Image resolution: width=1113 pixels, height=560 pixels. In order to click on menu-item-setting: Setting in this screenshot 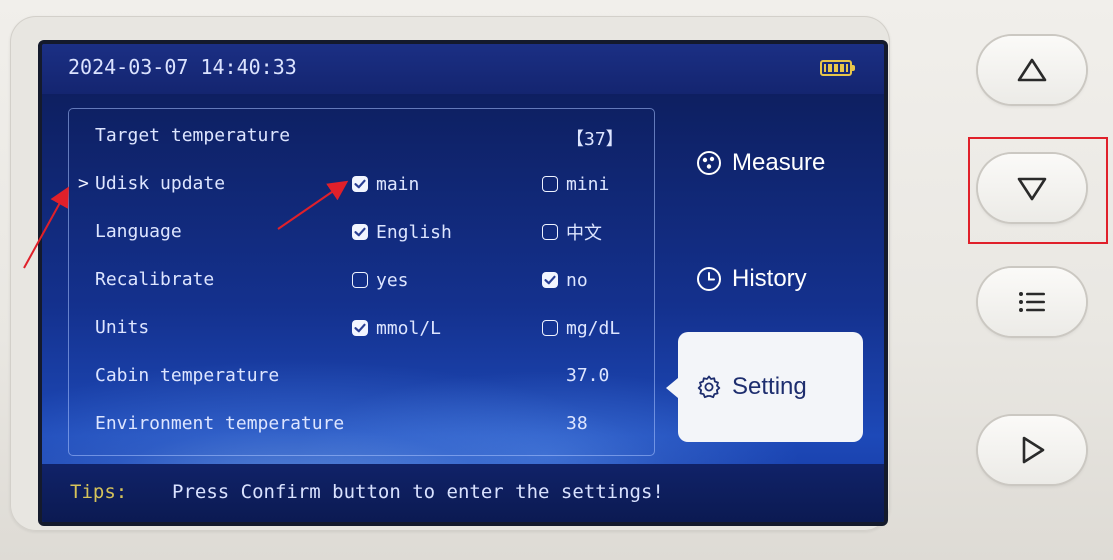, I will do `click(764, 387)`.